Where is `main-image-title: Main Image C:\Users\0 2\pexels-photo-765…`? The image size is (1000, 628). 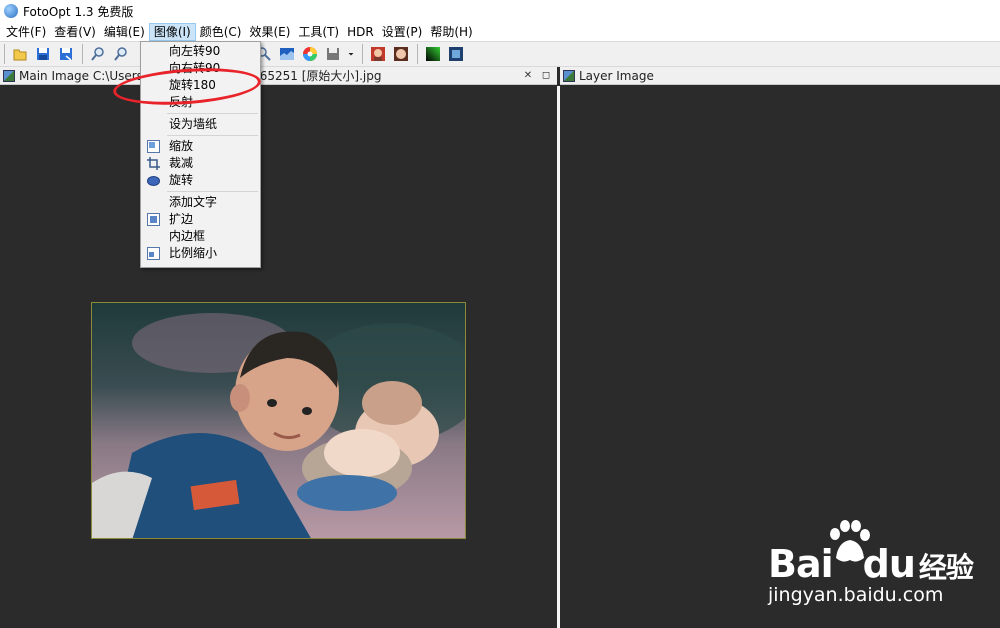 main-image-title: Main Image C:\Users\0 2\pexels-photo-765… is located at coordinates (200, 76).